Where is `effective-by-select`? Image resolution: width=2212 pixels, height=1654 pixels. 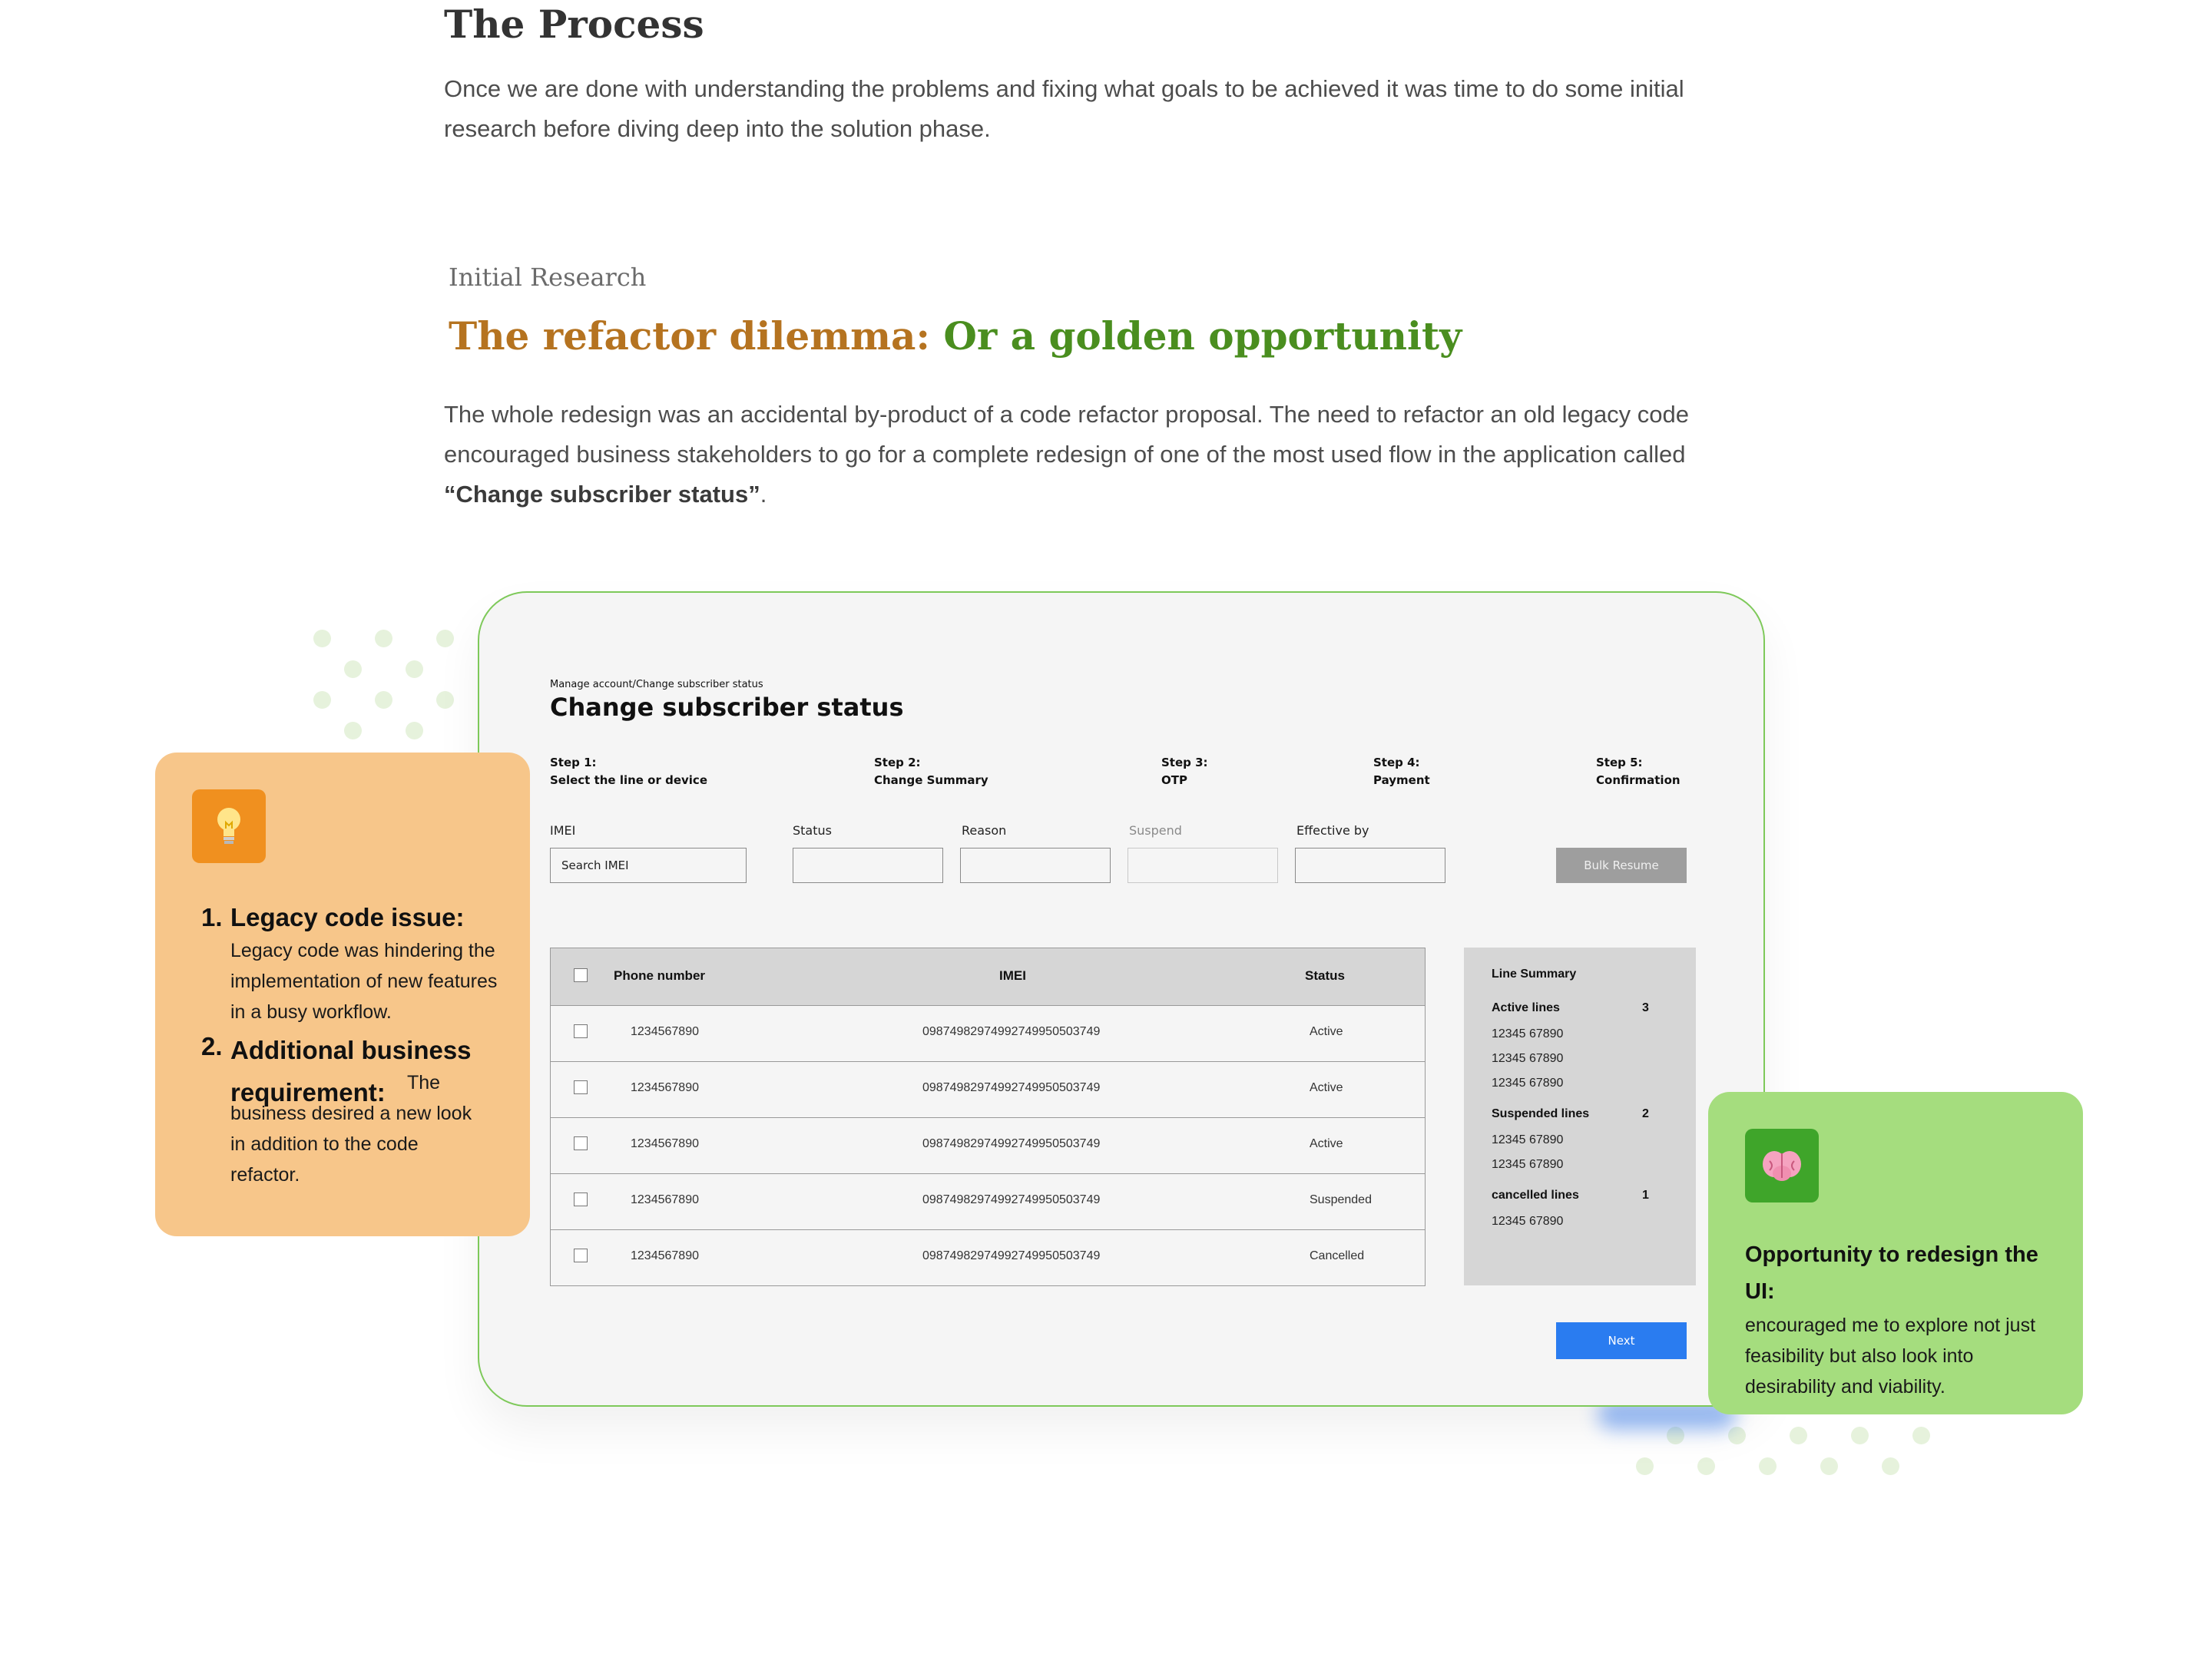
effective-by-select is located at coordinates (1370, 865).